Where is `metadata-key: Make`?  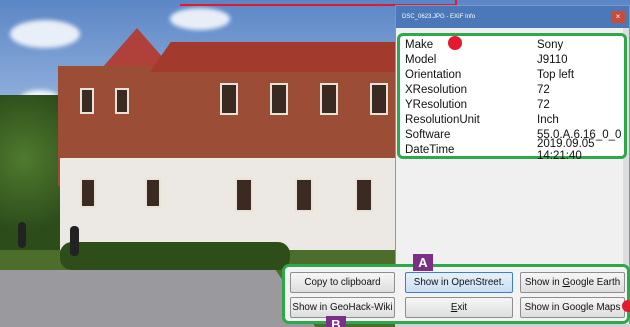
metadata-key: Make is located at coordinates (419, 44).